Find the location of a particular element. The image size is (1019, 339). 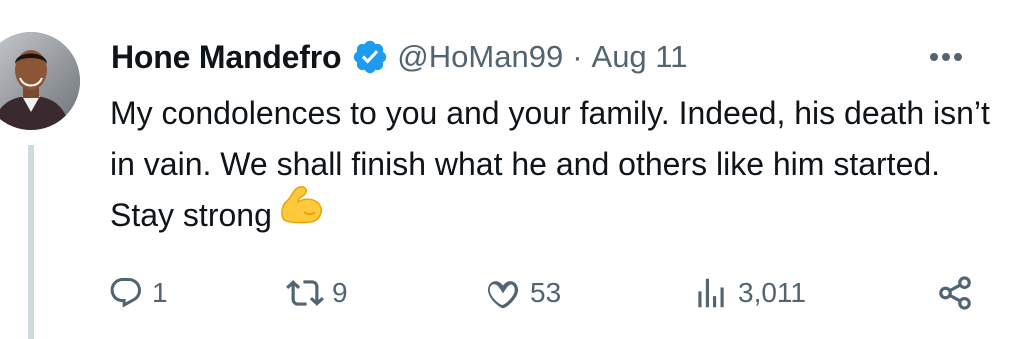

heart-icon is located at coordinates (503, 295).